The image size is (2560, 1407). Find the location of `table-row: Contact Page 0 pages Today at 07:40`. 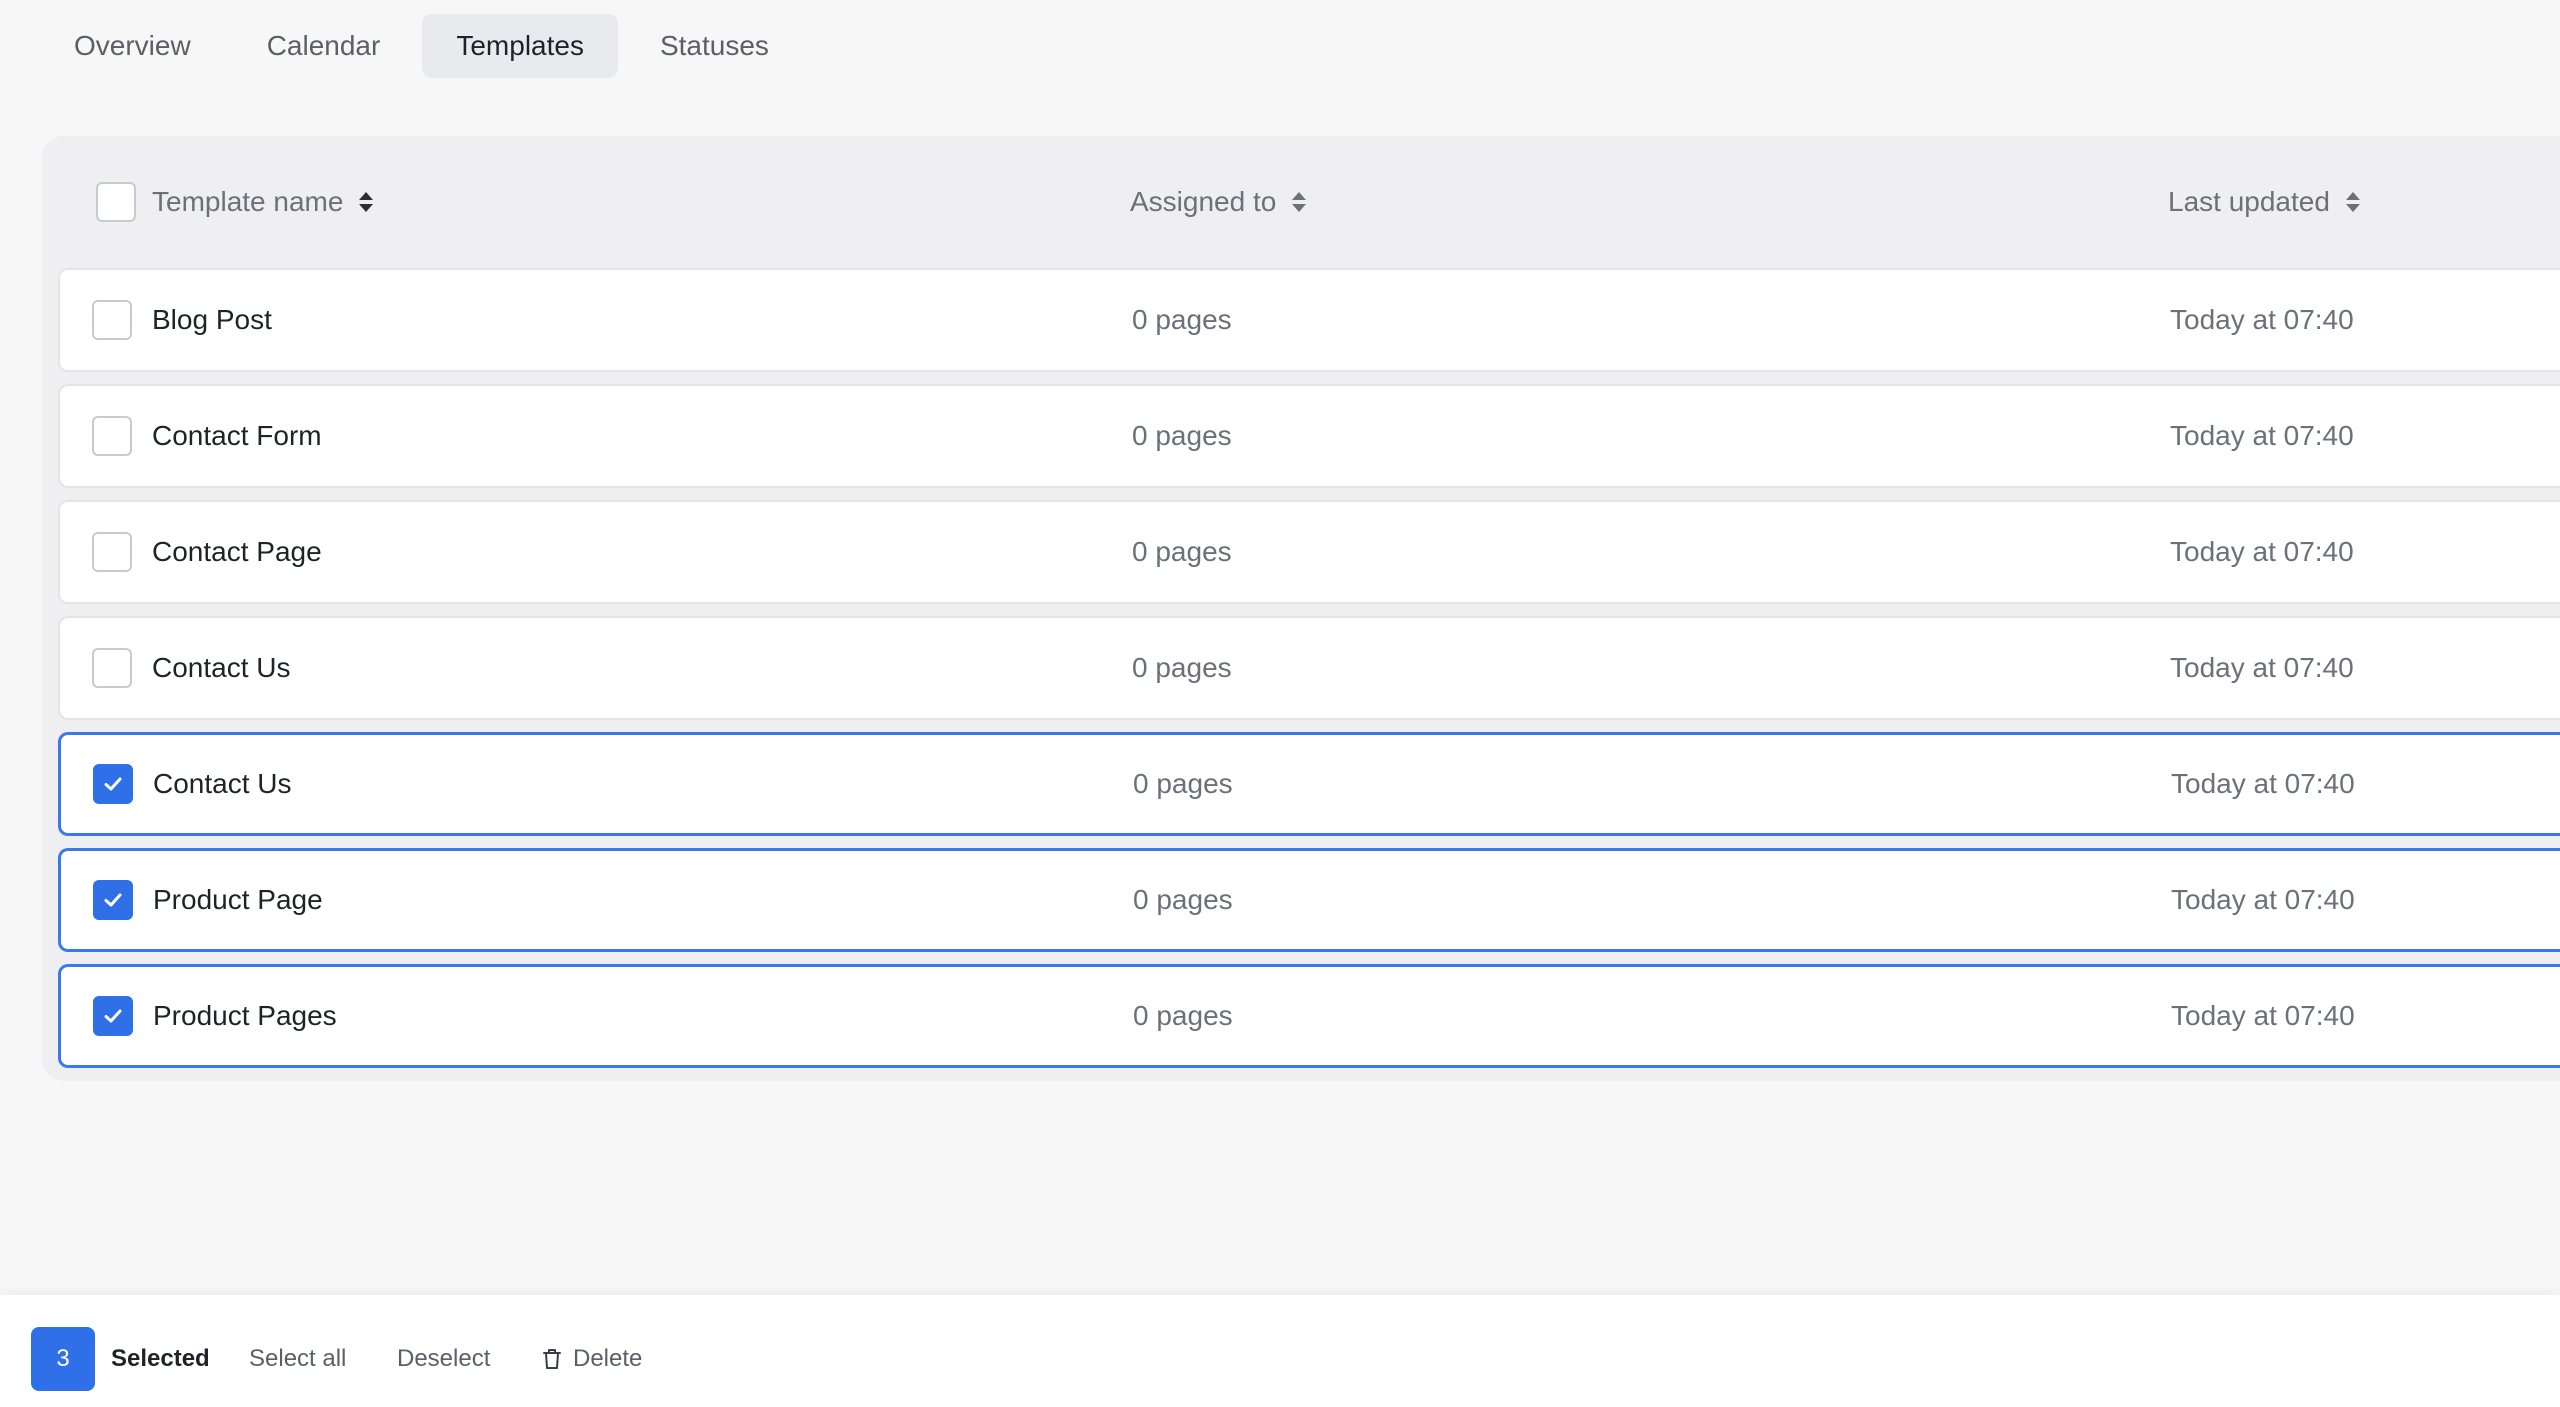

table-row: Contact Page 0 pages Today at 07:40 is located at coordinates (1309, 552).